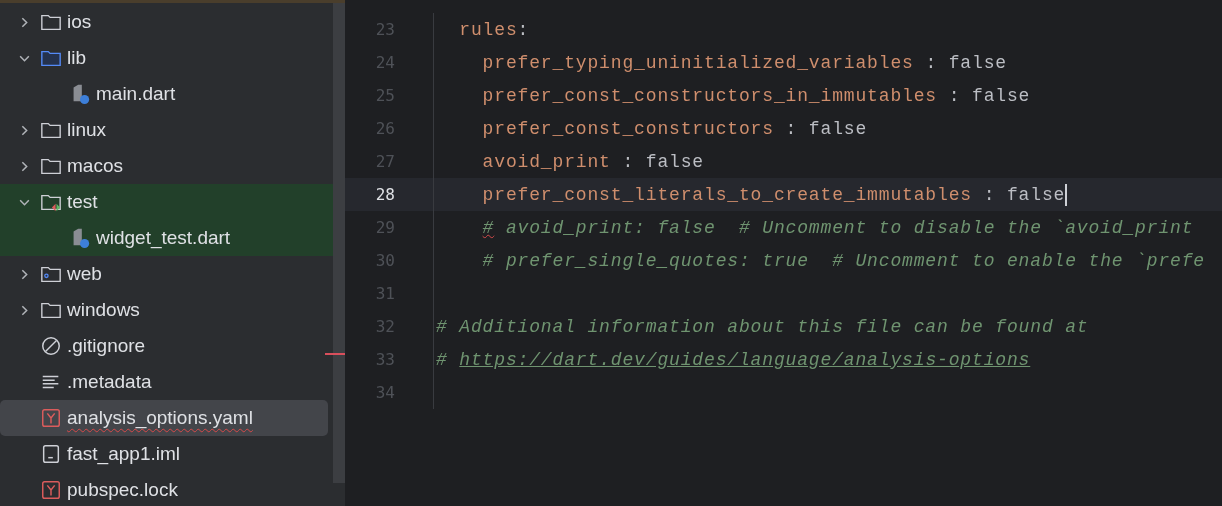 Image resolution: width=1222 pixels, height=506 pixels. I want to click on link: https://dart.dev/guides/language/analysis-options, so click(745, 359).